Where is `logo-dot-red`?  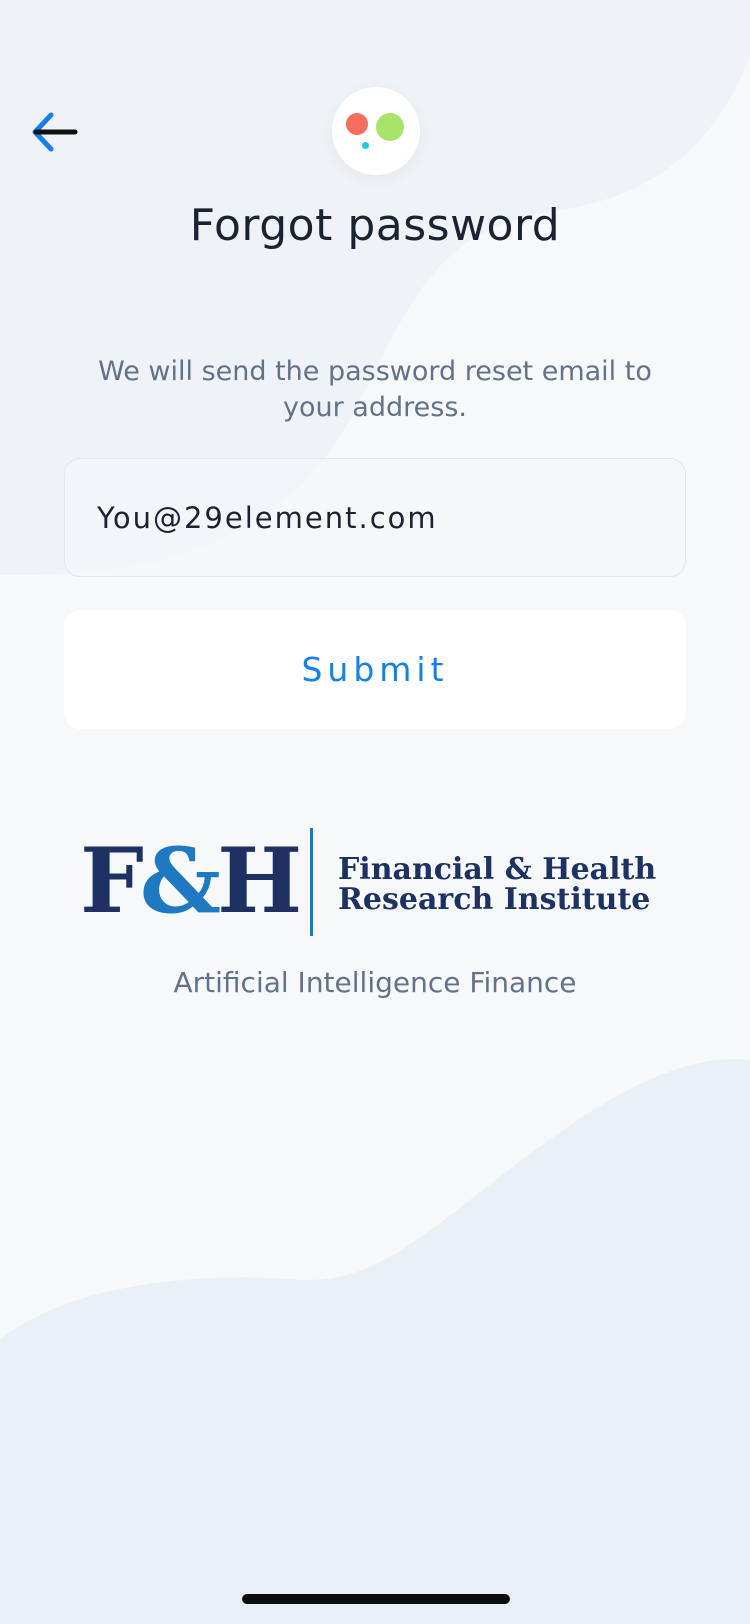
logo-dot-red is located at coordinates (357, 124).